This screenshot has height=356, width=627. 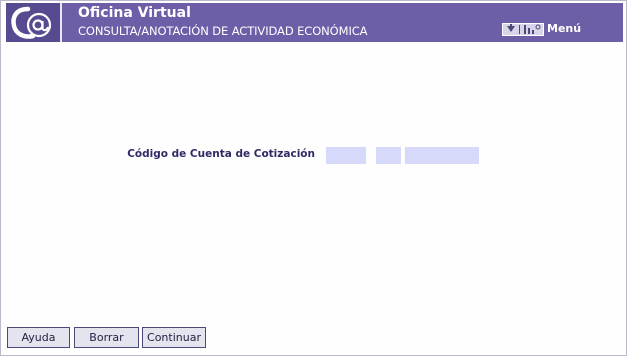 I want to click on menu-label: Menú, so click(x=564, y=28).